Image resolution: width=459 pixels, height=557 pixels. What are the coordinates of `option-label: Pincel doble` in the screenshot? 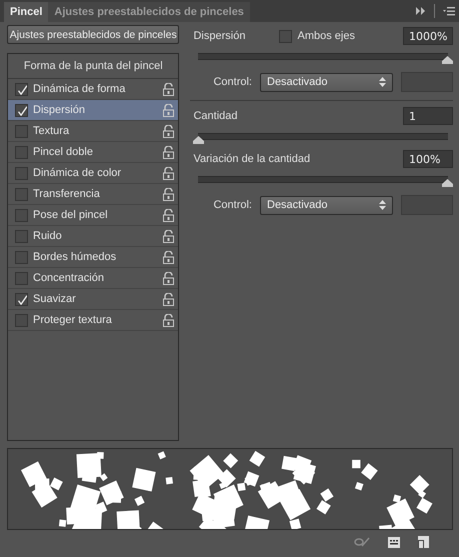 It's located at (63, 152).